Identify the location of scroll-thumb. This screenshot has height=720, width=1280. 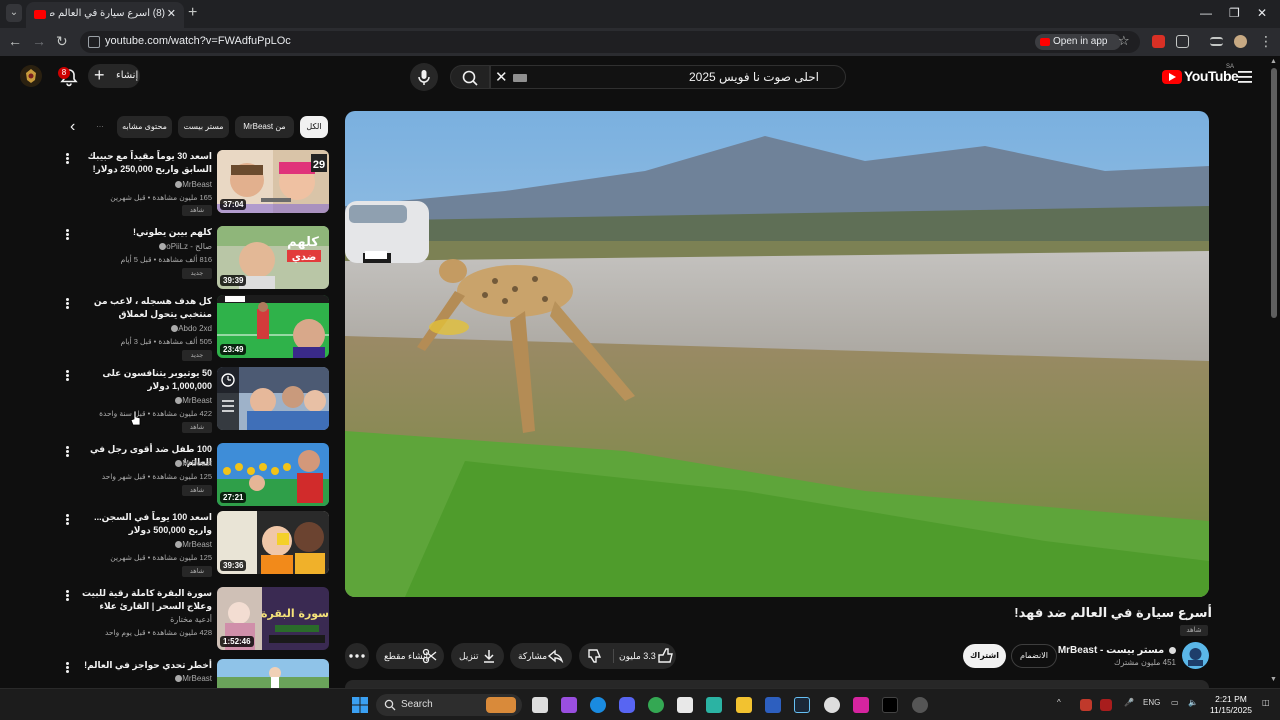
(1274, 193).